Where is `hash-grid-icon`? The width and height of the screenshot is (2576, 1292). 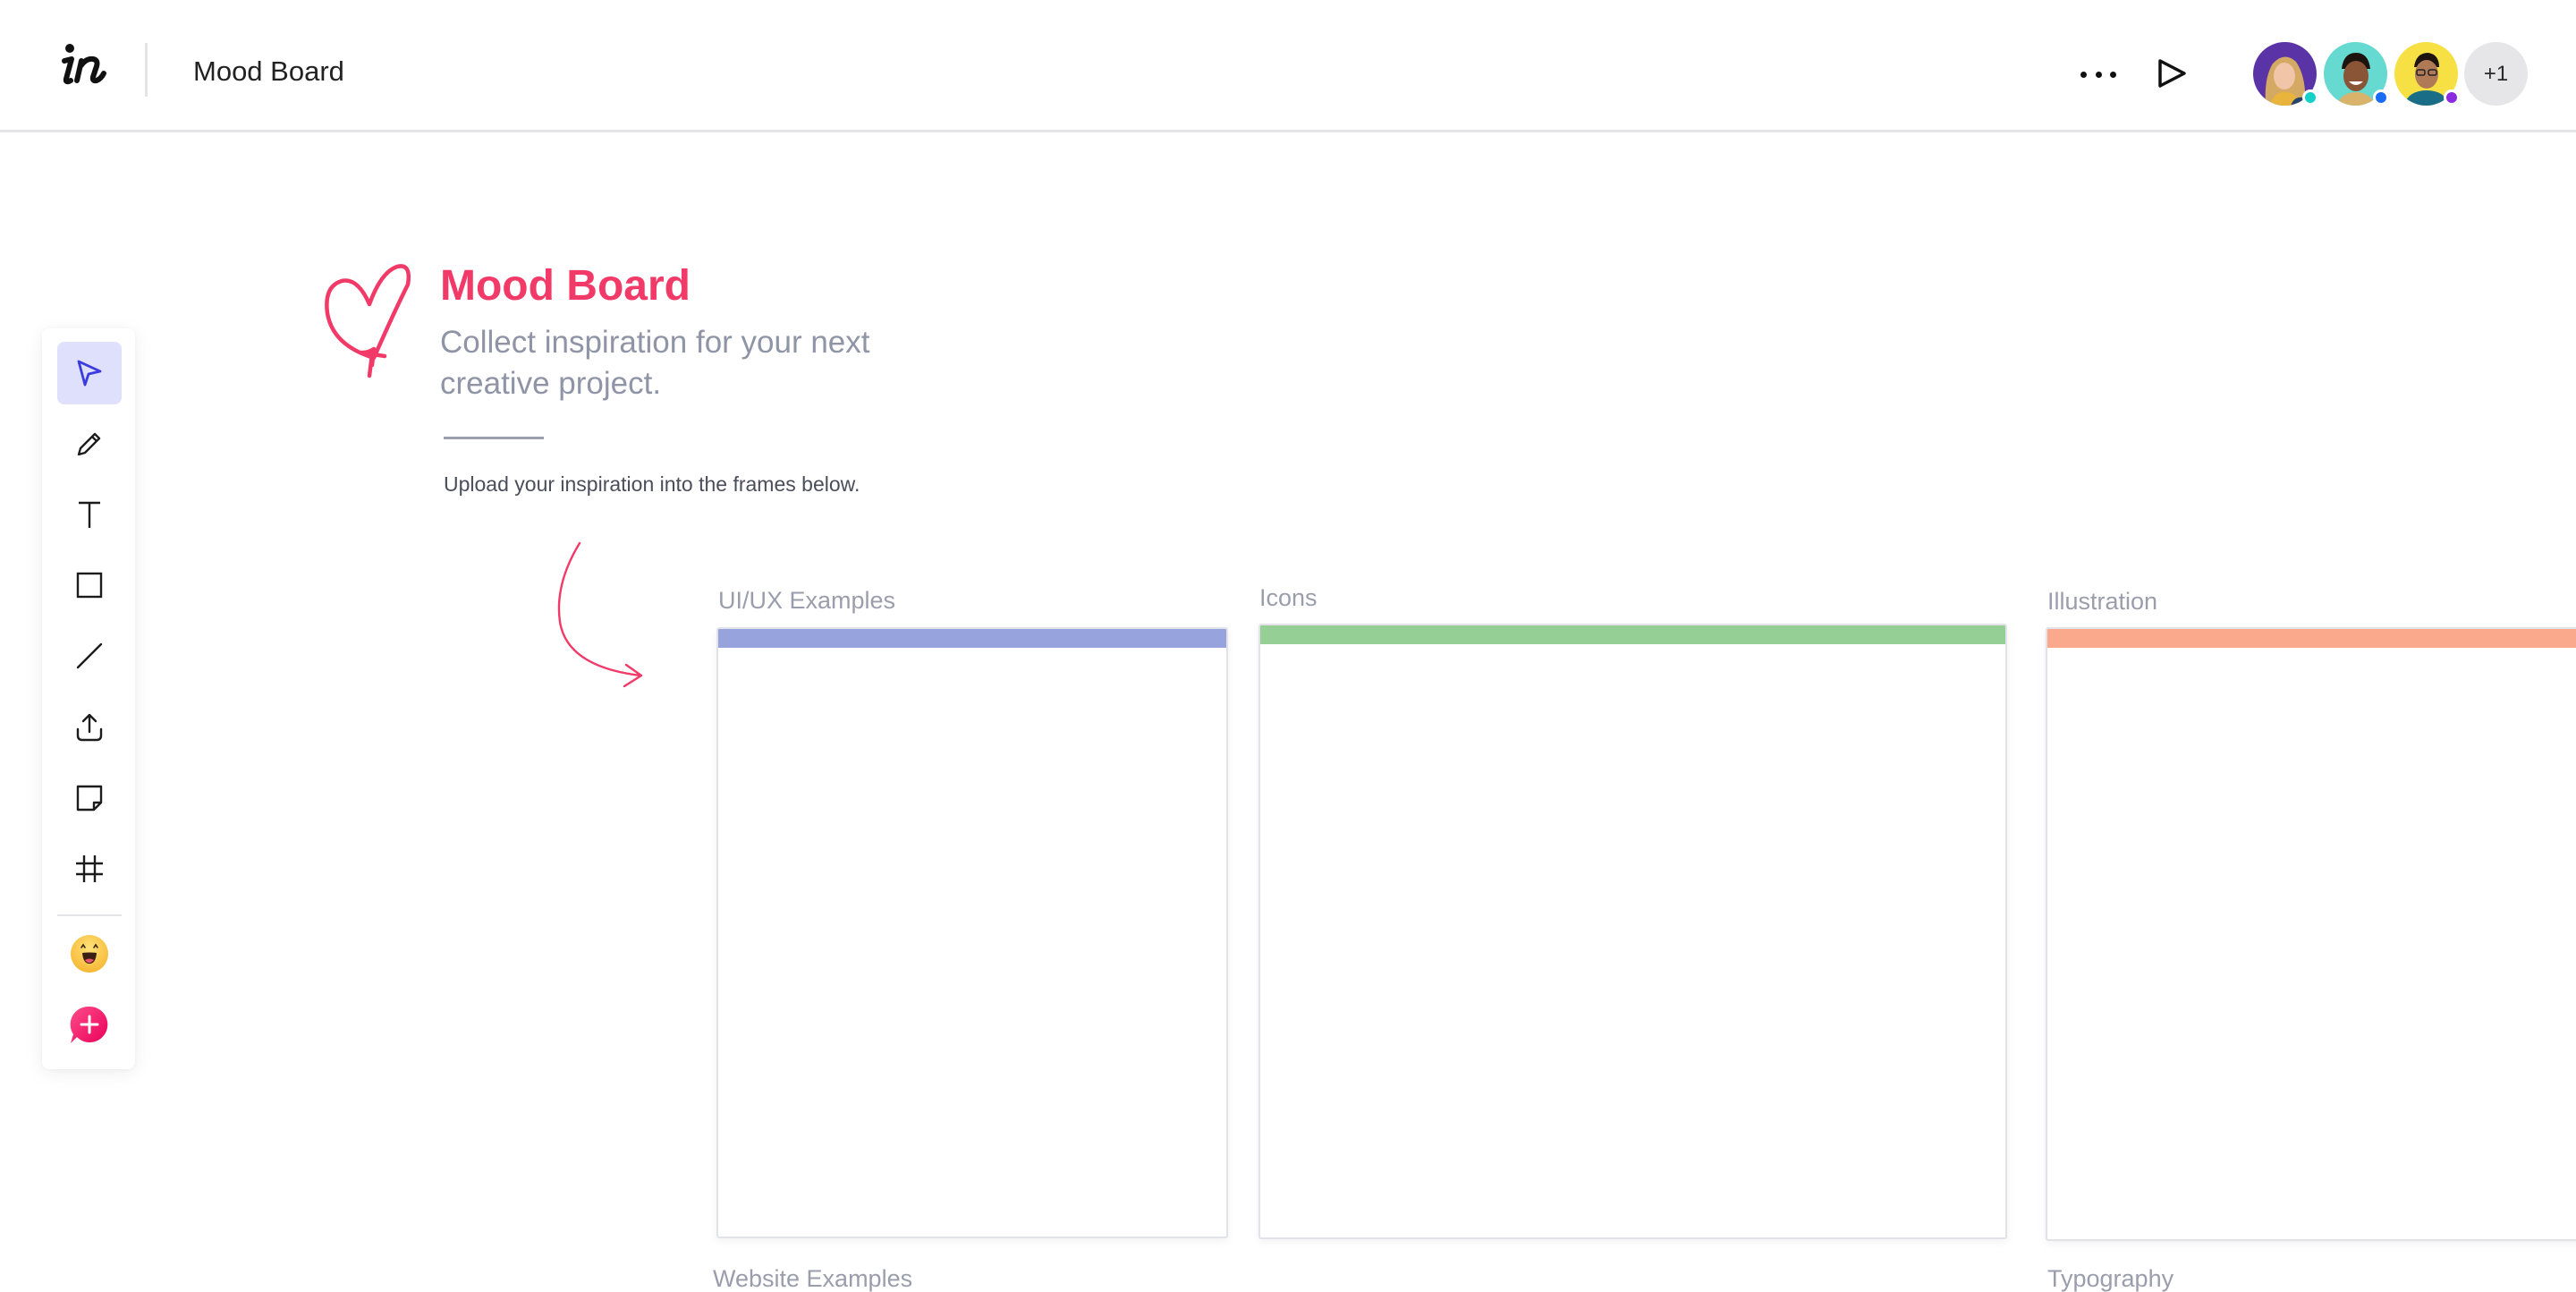 hash-grid-icon is located at coordinates (89, 869).